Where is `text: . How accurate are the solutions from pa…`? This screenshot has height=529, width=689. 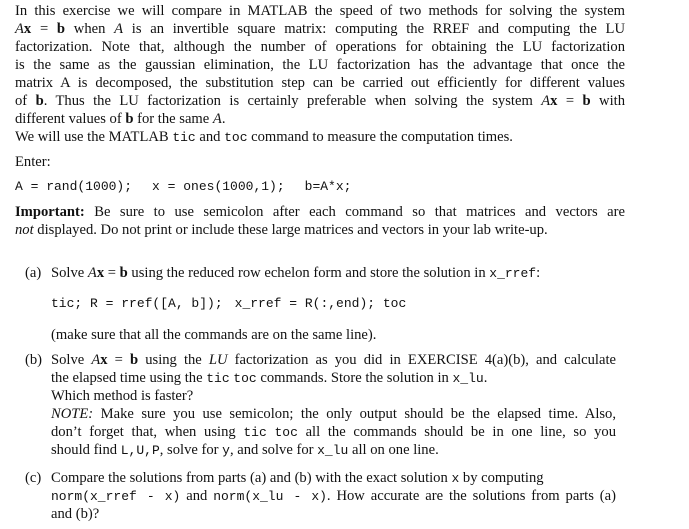 text: . How accurate are the solutions from pa… is located at coordinates (471, 496).